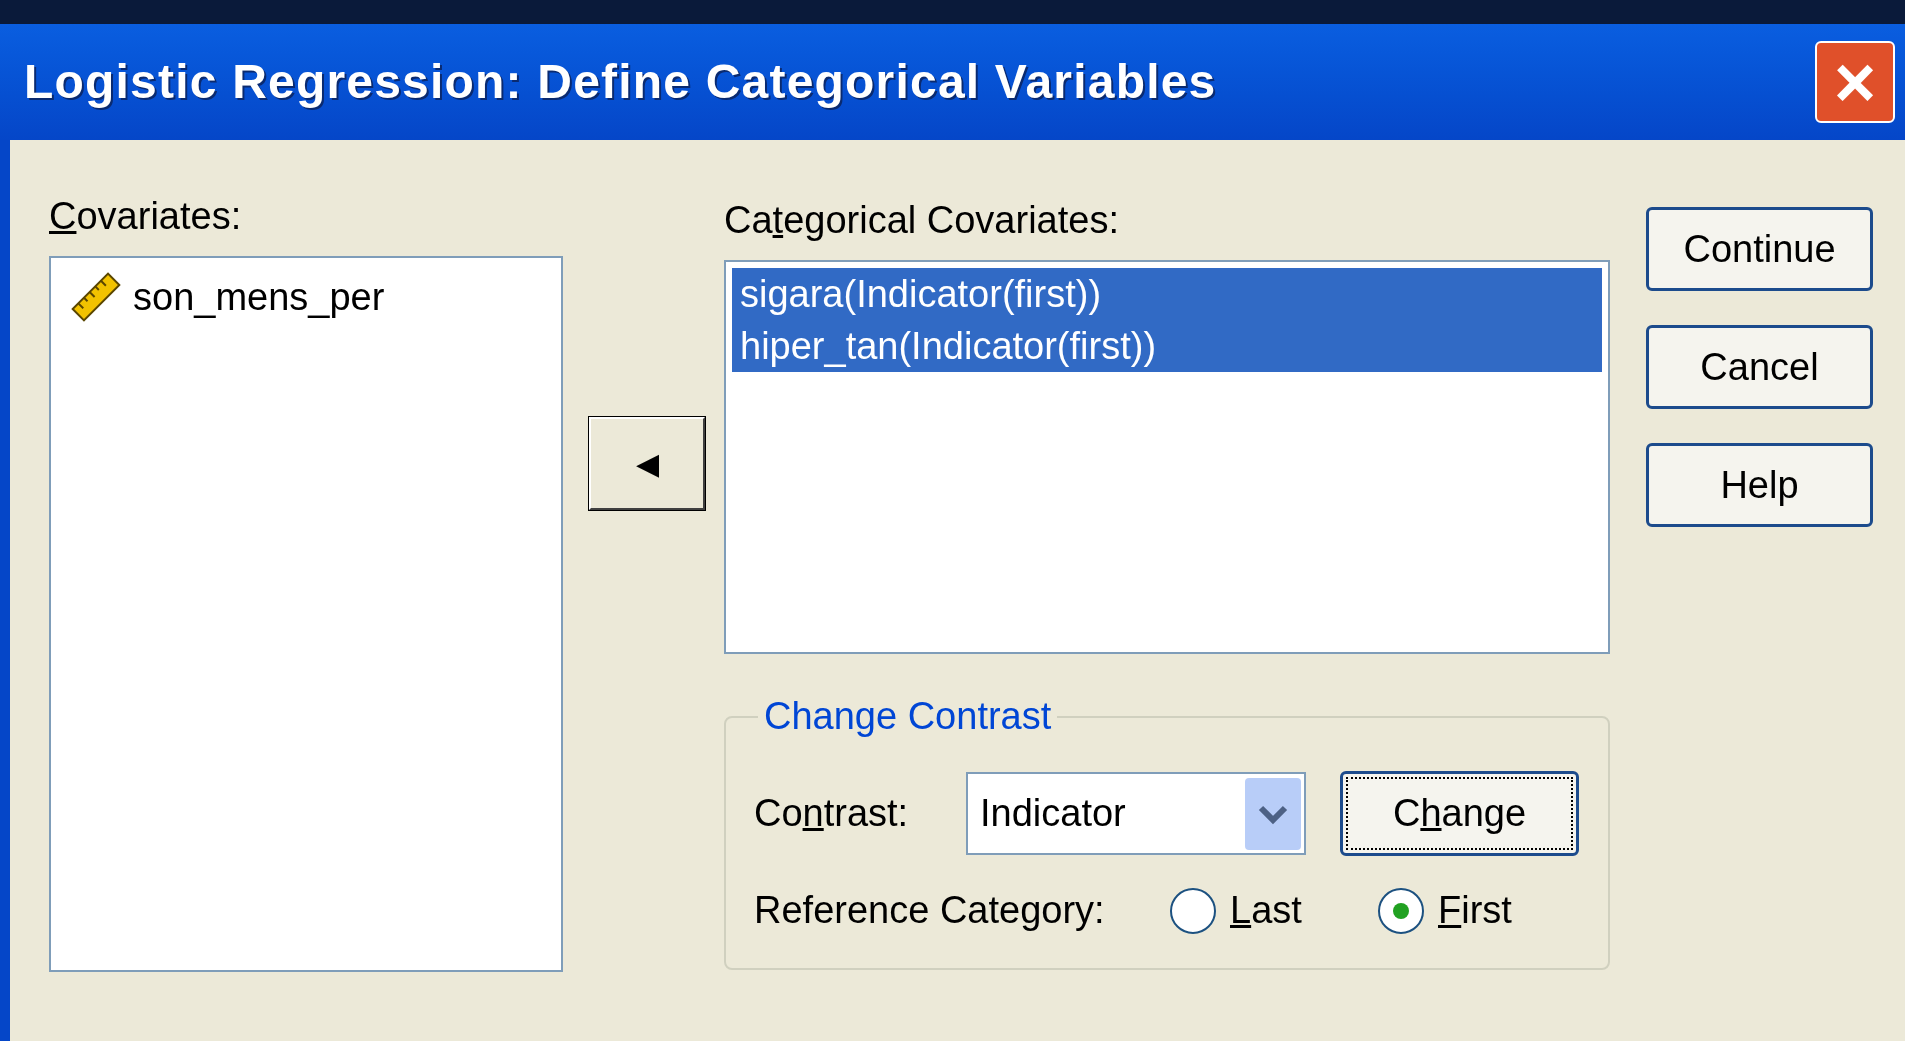  Describe the element at coordinates (922, 220) in the screenshot. I see `categorical-covariates-label: Categorical Covariates:` at that location.